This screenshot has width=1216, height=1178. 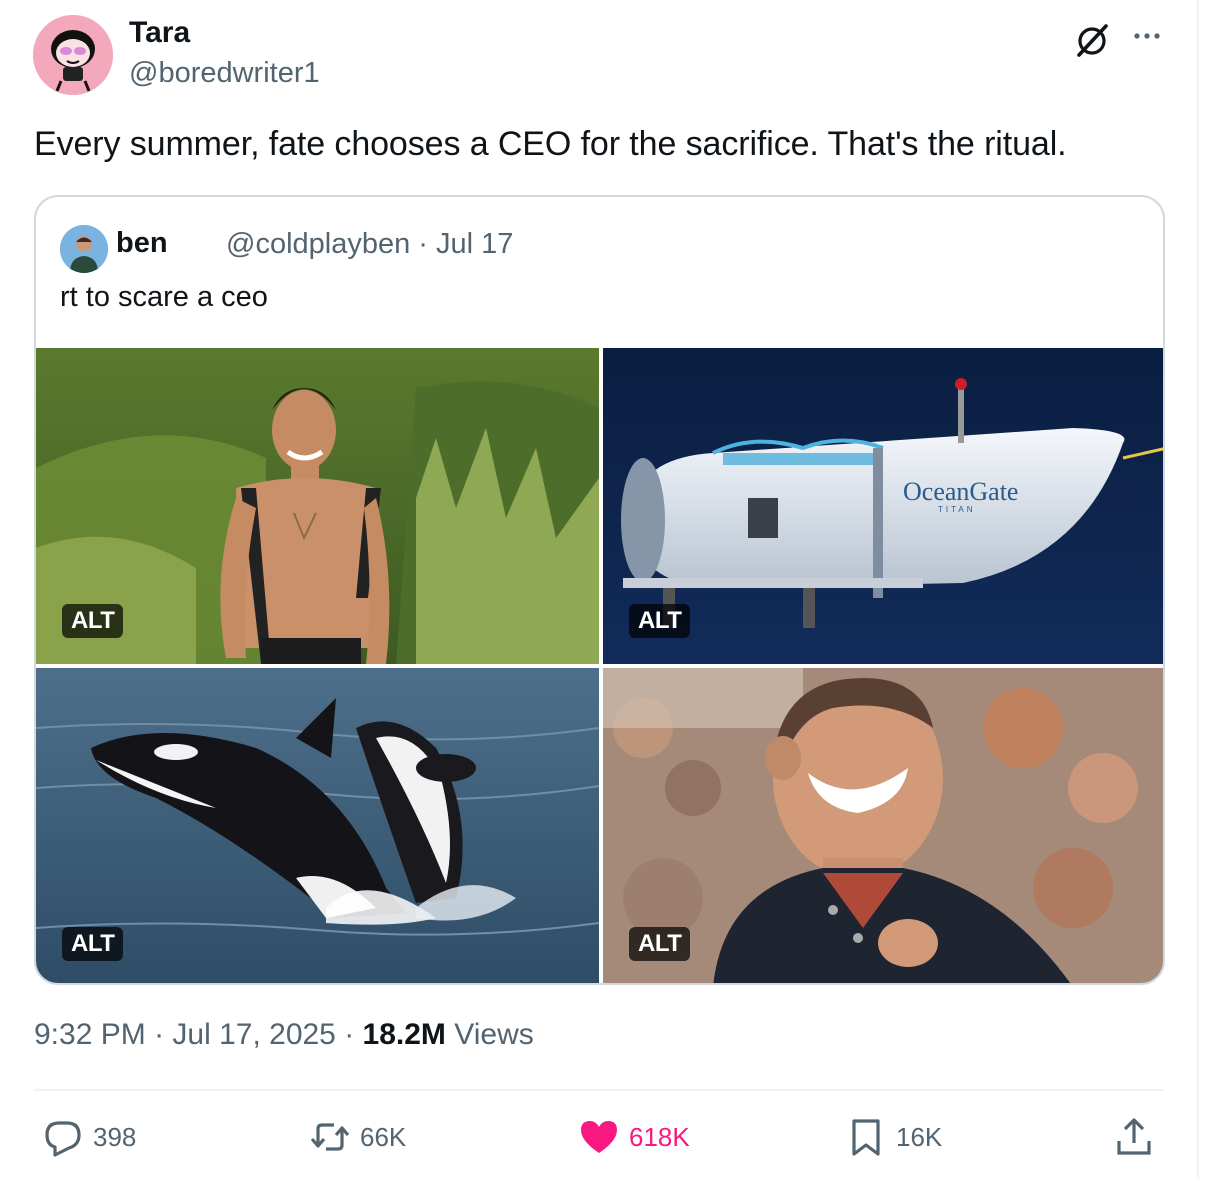 I want to click on reply-count: 398, so click(x=115, y=1136).